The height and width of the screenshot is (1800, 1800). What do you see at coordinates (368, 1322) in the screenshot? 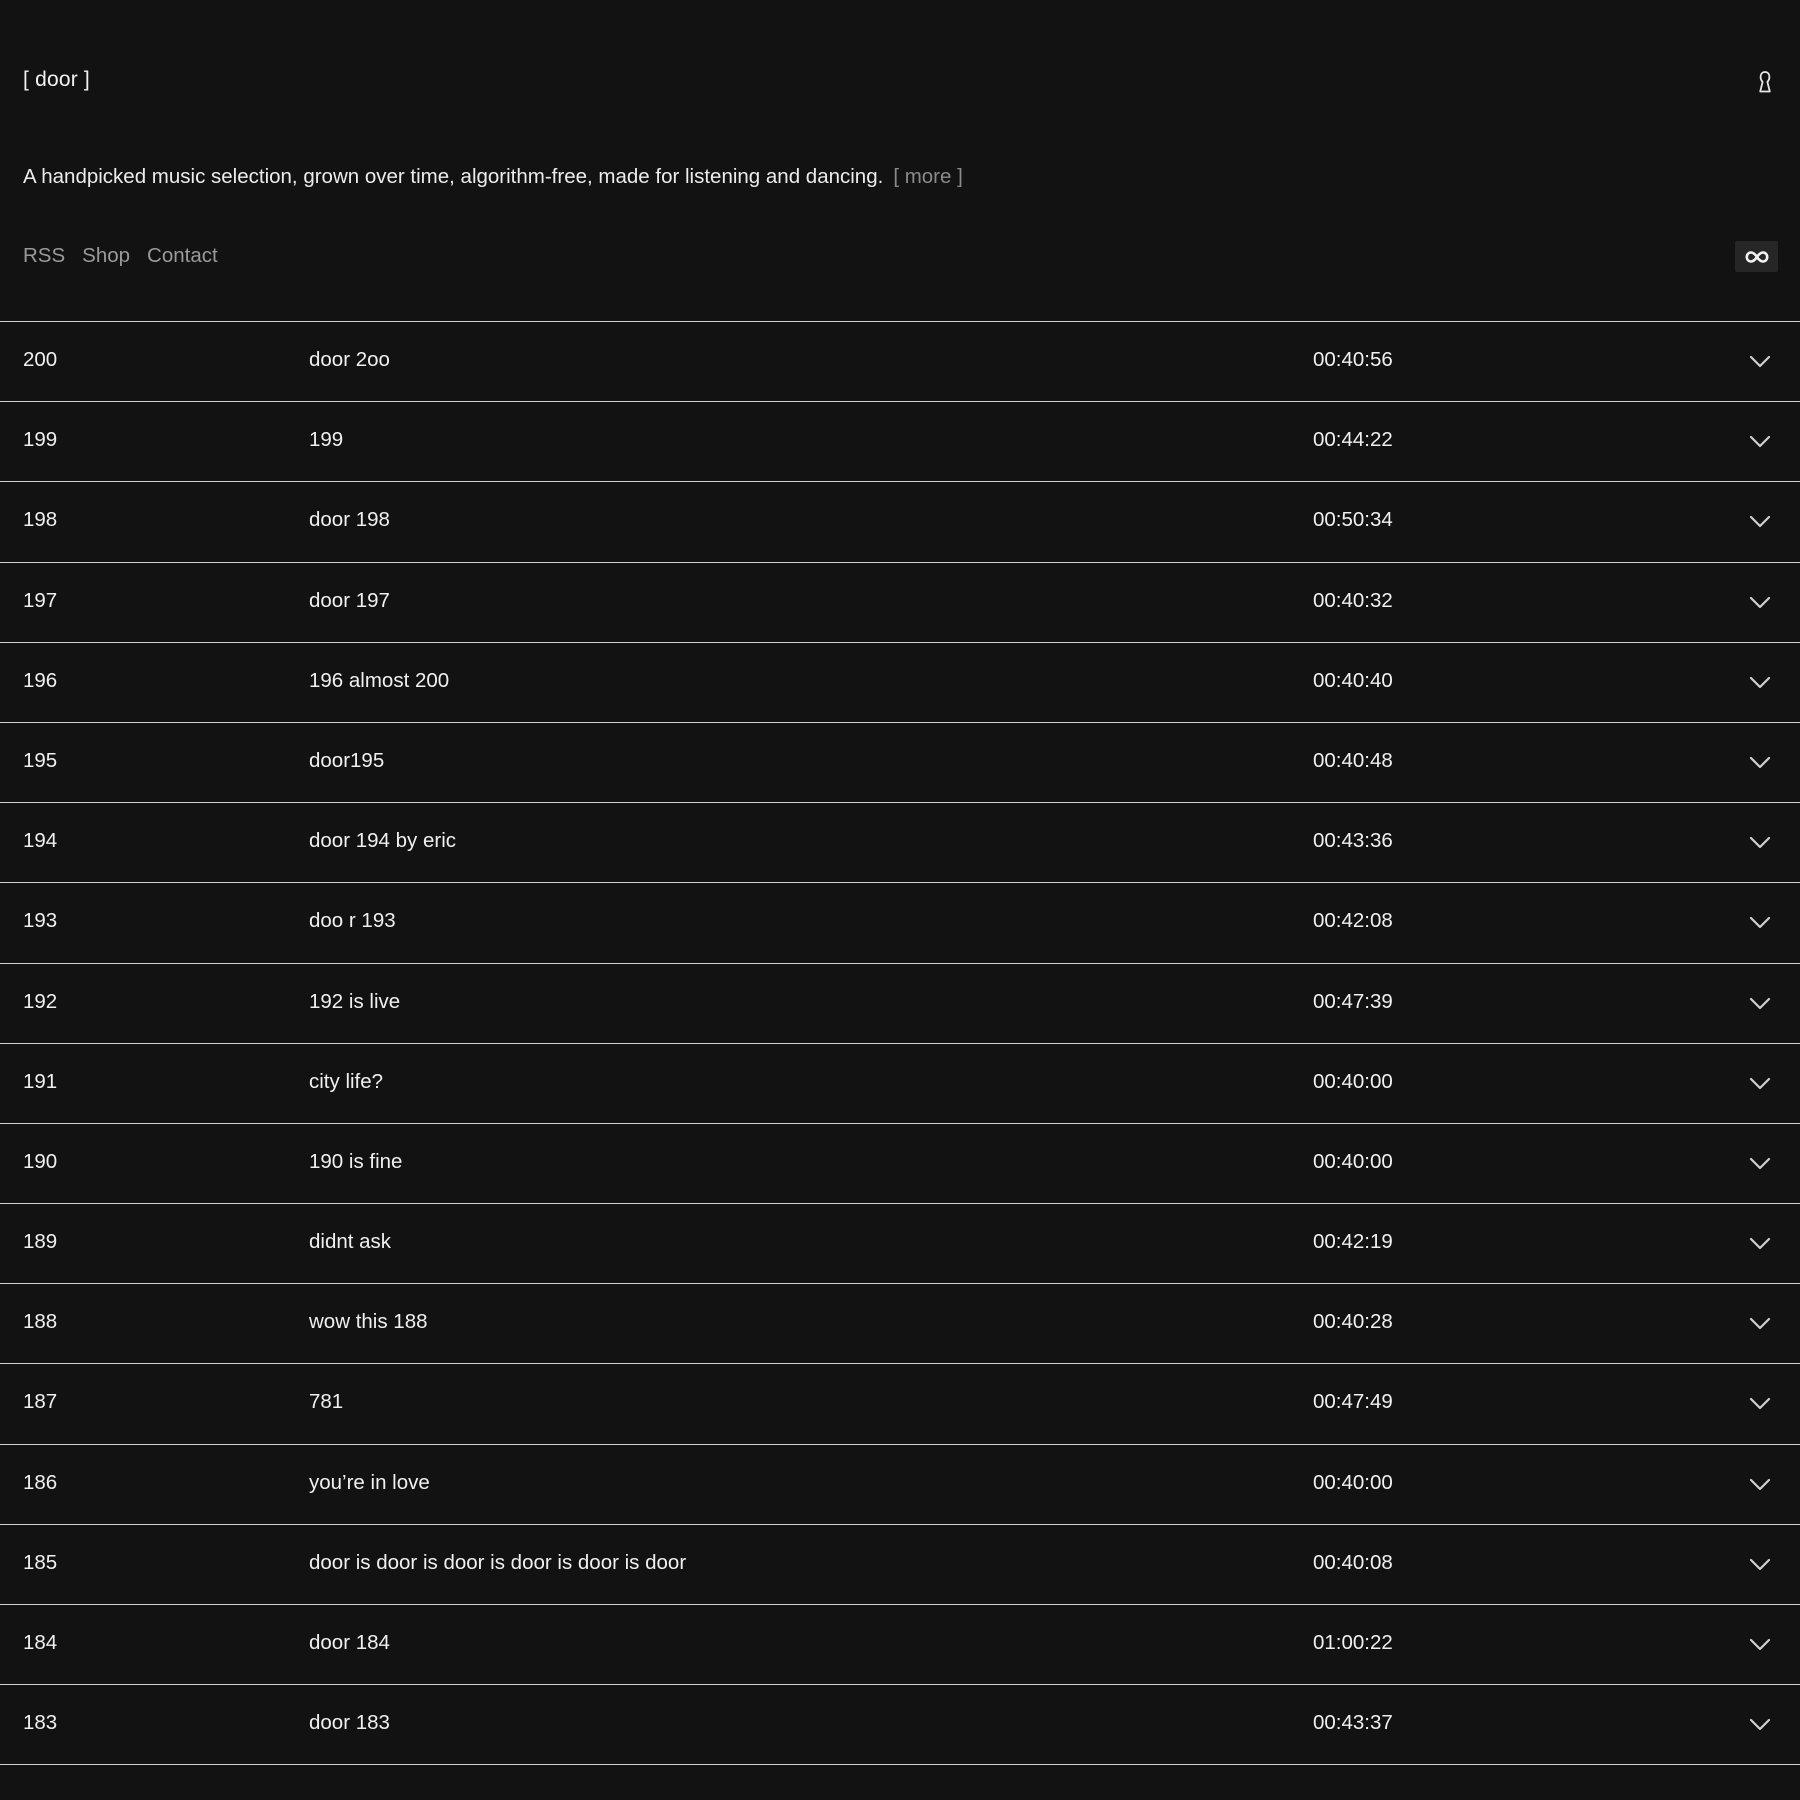
I see `episode-title: wow this 188` at bounding box center [368, 1322].